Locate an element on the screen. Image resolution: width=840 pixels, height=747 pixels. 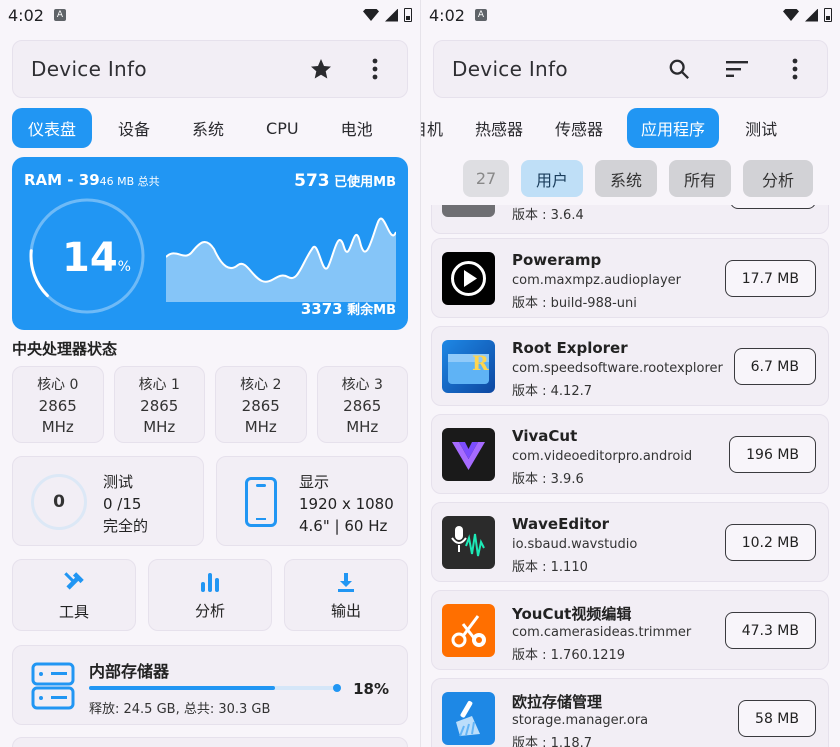
core-card: 核心 0 2865 MHz is located at coordinates (58, 404).